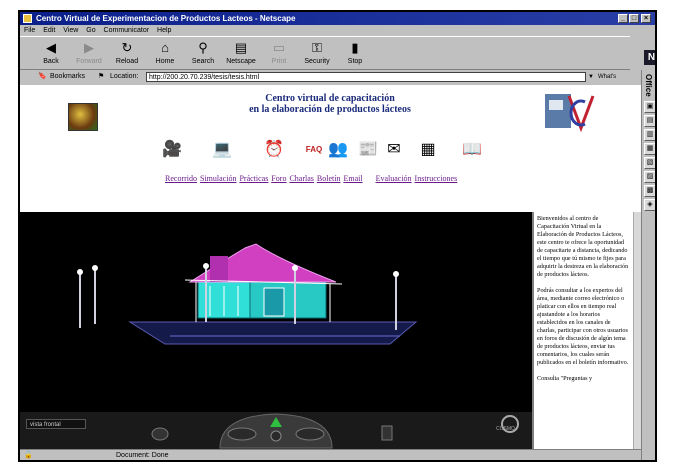  What do you see at coordinates (89, 61) in the screenshot?
I see `toolbar-label: Forward` at bounding box center [89, 61].